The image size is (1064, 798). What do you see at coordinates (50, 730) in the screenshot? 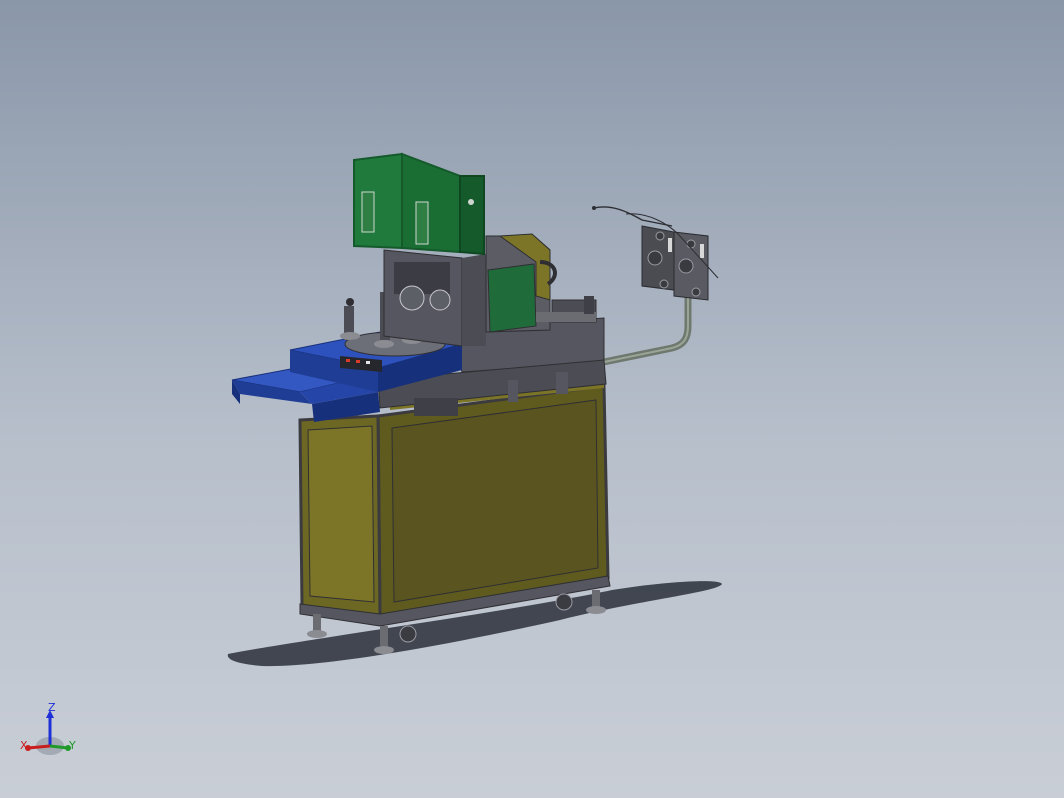
I see `coordinate-triad: Z X Y` at bounding box center [50, 730].